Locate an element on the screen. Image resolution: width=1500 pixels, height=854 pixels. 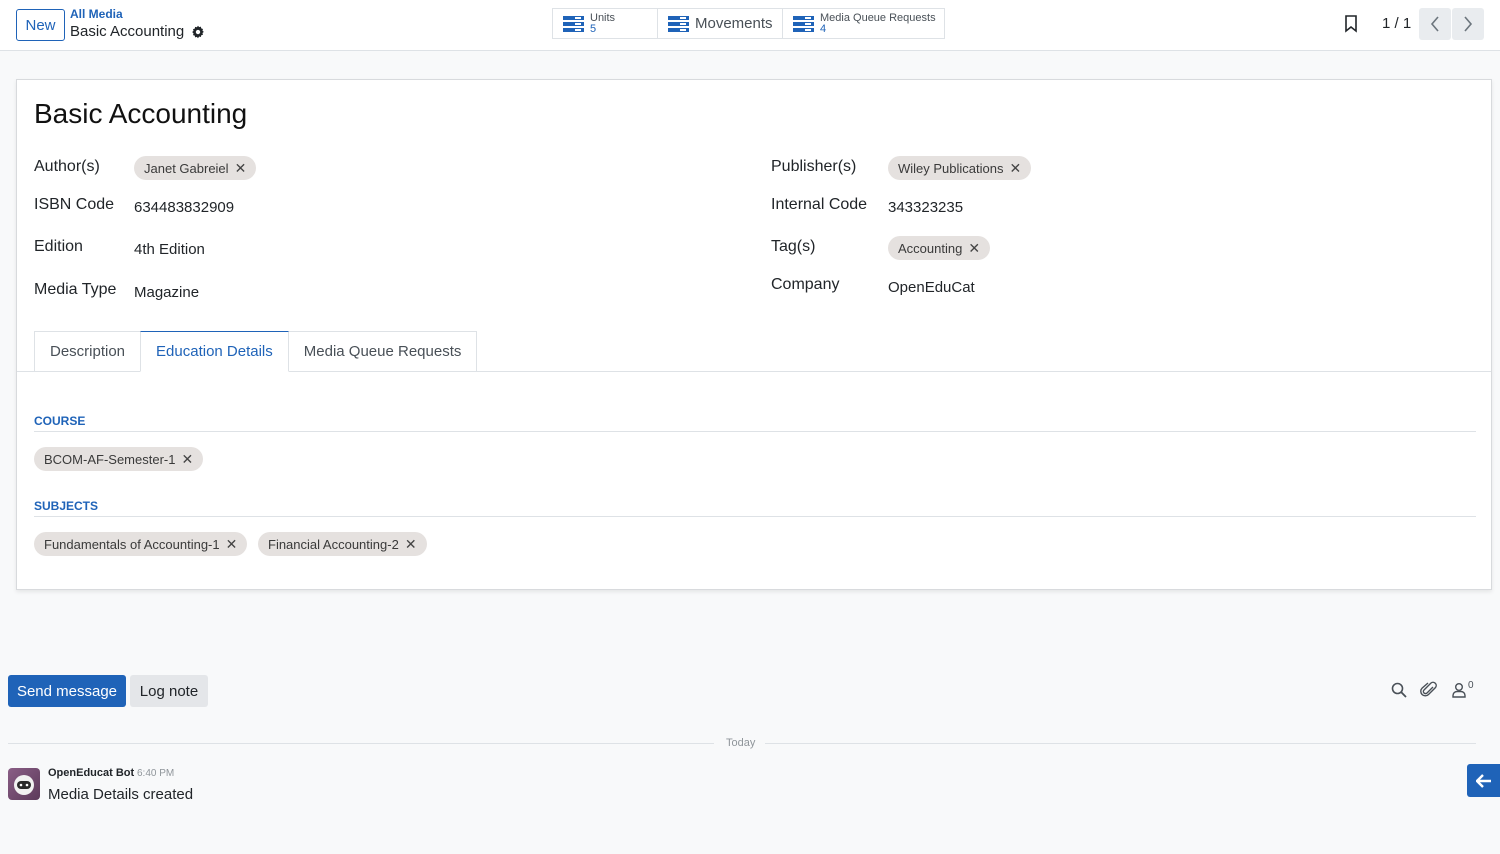
chevron-left-icon is located at coordinates (1434, 24).